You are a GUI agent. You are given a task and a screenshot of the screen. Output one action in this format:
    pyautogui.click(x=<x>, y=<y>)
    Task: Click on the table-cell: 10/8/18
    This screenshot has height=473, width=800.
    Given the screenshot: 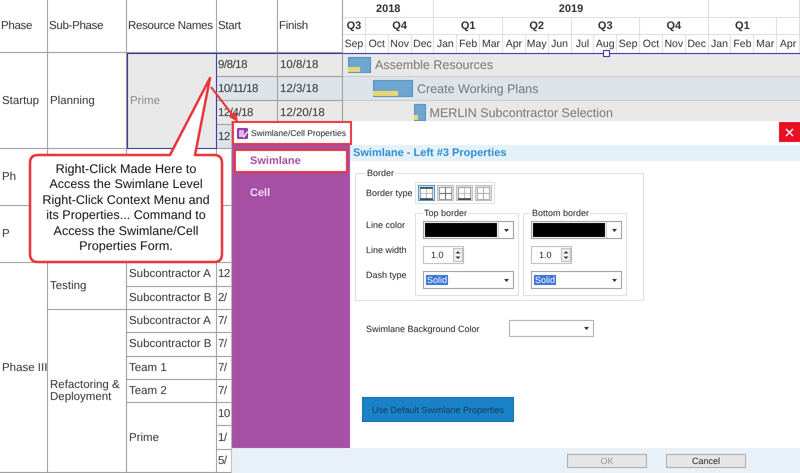 What is the action you would take?
    pyautogui.click(x=310, y=65)
    